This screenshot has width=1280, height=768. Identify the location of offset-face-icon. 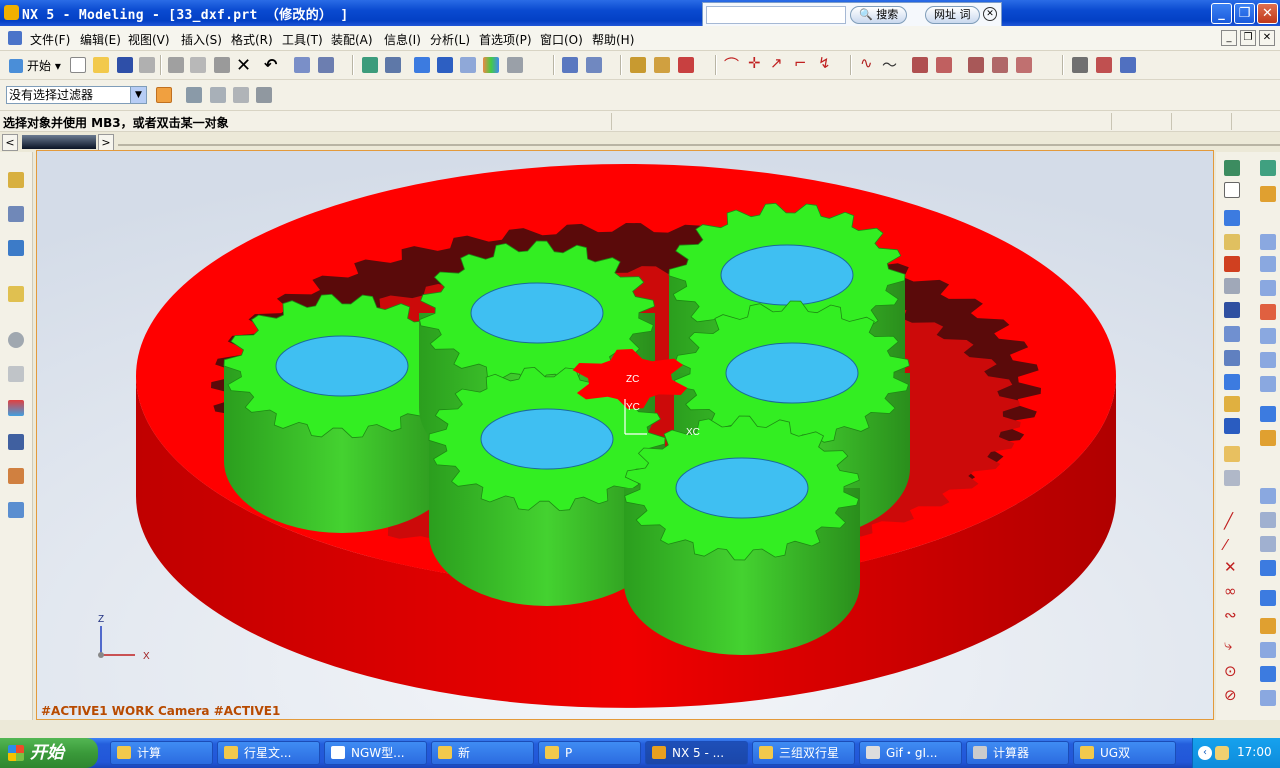
(1268, 568).